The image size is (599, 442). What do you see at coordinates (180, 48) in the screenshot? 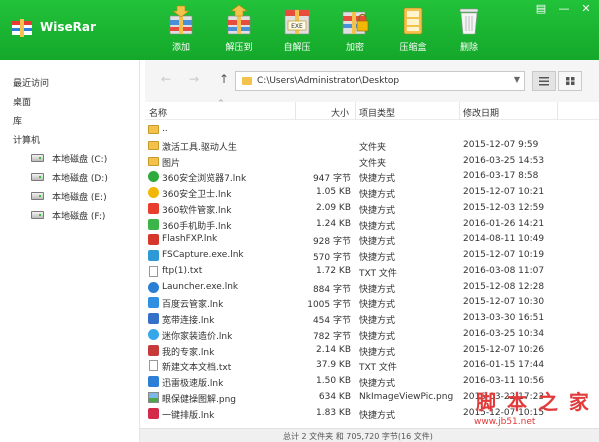
I see `add-label: 添加` at bounding box center [180, 48].